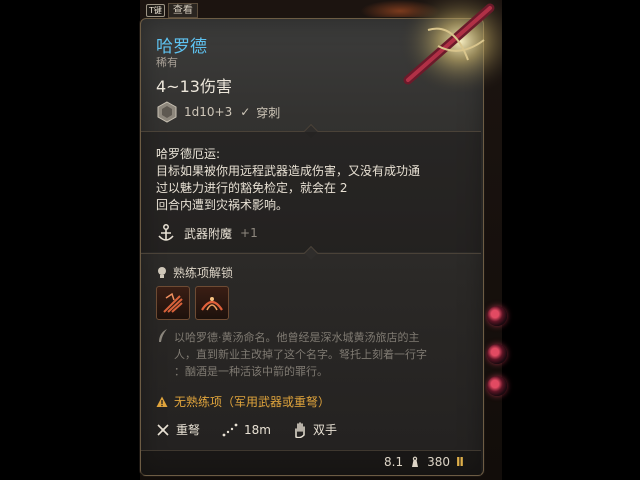 The image size is (640, 480). Describe the element at coordinates (166, 232) in the screenshot. I see `anchor-icon` at that location.